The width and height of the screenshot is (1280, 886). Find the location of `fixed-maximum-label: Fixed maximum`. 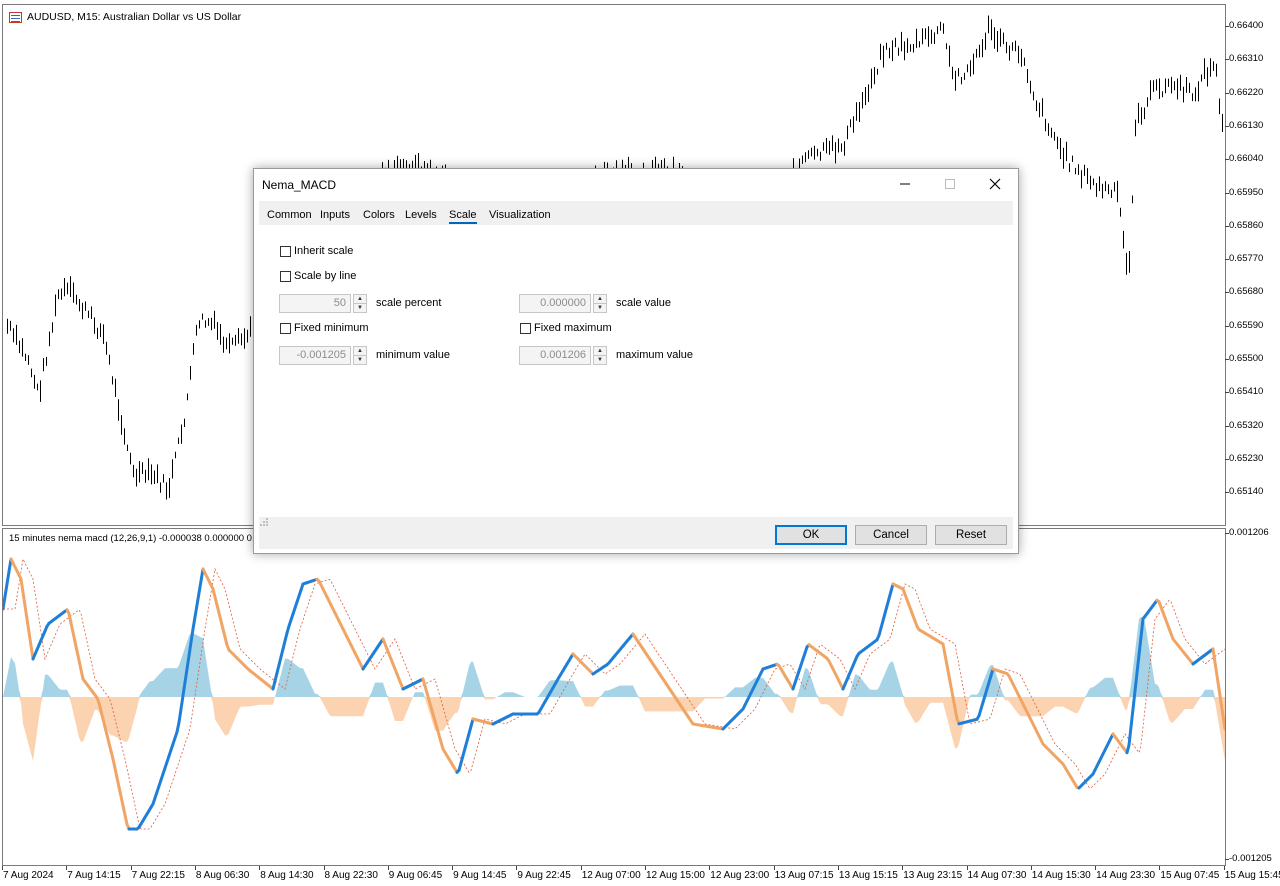

fixed-maximum-label: Fixed maximum is located at coordinates (573, 328).